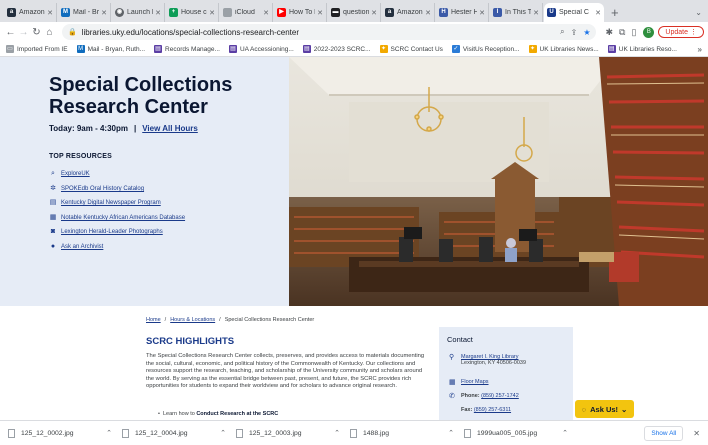 The width and height of the screenshot is (708, 445). Describe the element at coordinates (158, 49) in the screenshot. I see `doc-icon: ▤` at that location.